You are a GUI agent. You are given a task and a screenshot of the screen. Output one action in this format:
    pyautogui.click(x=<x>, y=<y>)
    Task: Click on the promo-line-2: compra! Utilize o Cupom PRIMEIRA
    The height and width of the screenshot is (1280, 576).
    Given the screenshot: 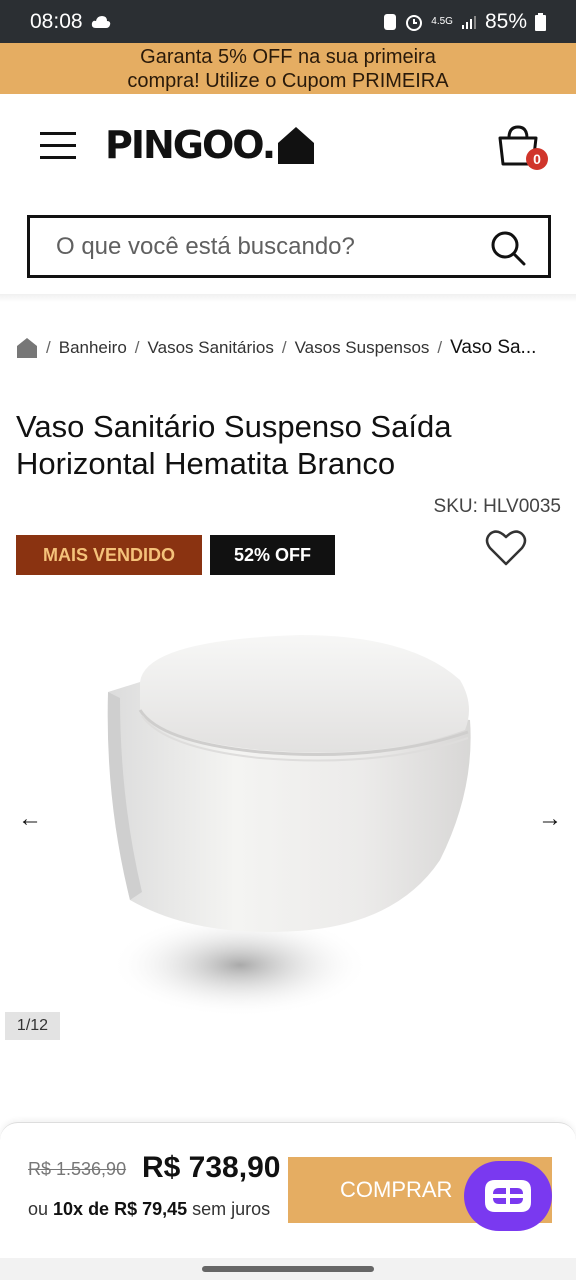 What is the action you would take?
    pyautogui.click(x=288, y=81)
    